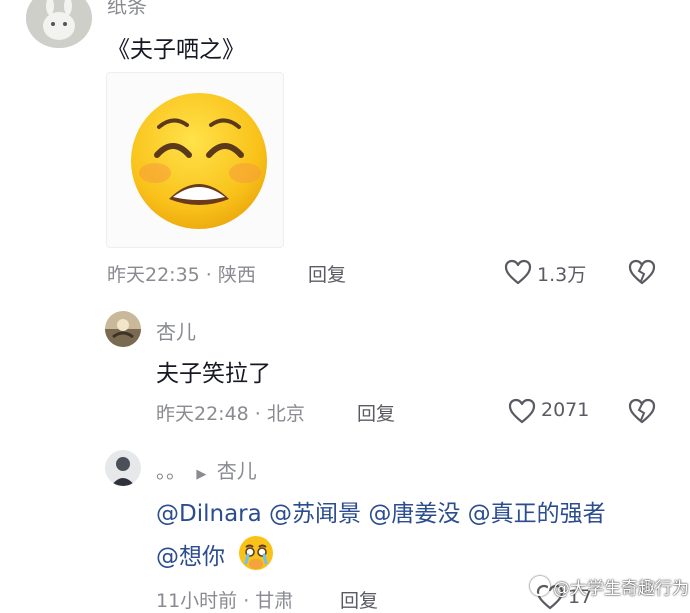  I want to click on mention-link: @真正的强者, so click(537, 514).